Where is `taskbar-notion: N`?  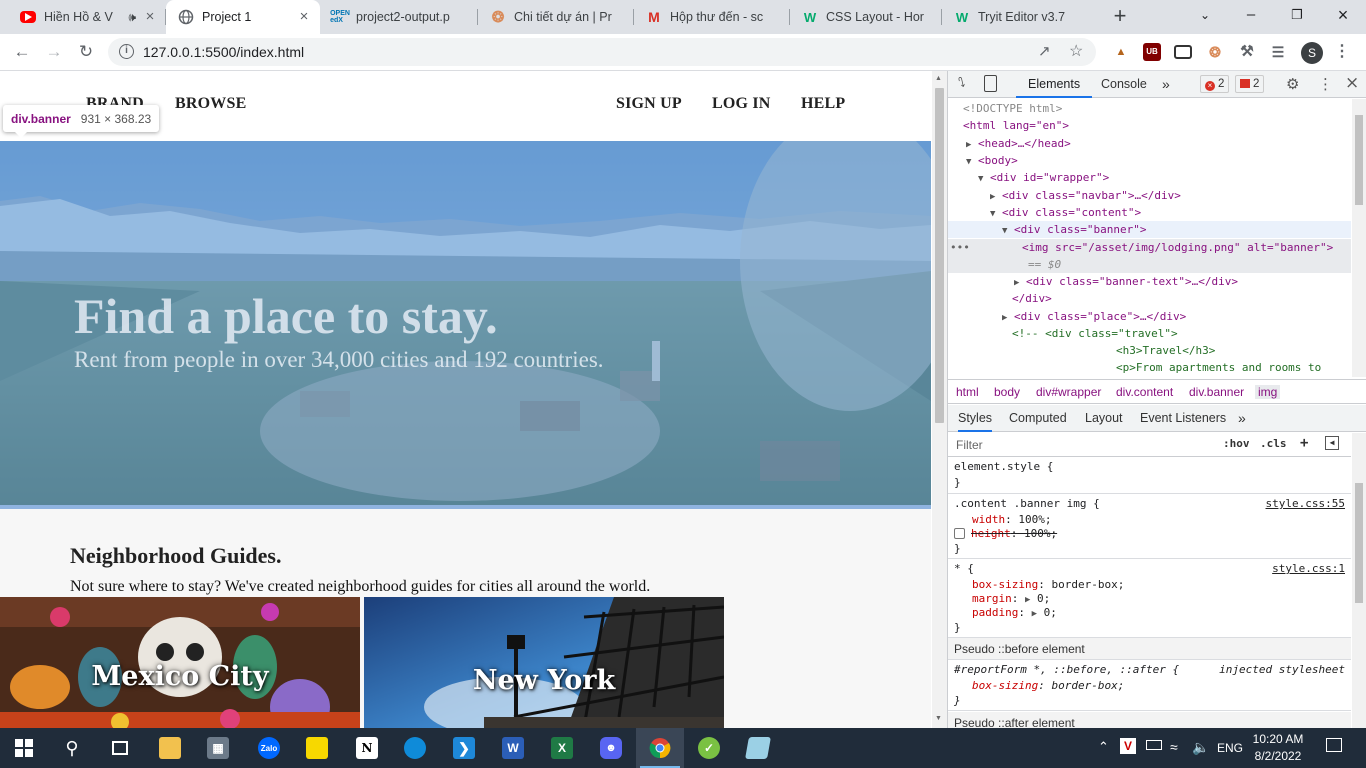
taskbar-notion: N is located at coordinates (367, 748).